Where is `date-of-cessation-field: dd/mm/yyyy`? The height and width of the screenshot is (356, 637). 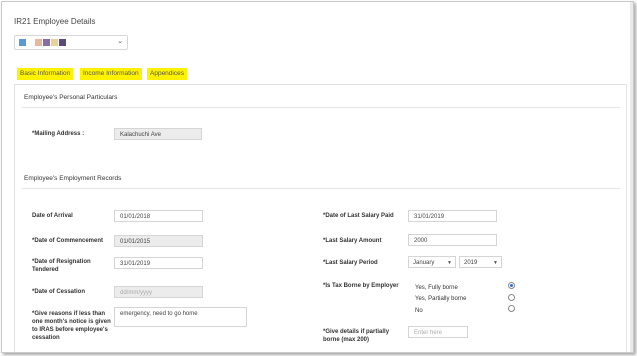
date-of-cessation-field: dd/mm/yyyy is located at coordinates (158, 292).